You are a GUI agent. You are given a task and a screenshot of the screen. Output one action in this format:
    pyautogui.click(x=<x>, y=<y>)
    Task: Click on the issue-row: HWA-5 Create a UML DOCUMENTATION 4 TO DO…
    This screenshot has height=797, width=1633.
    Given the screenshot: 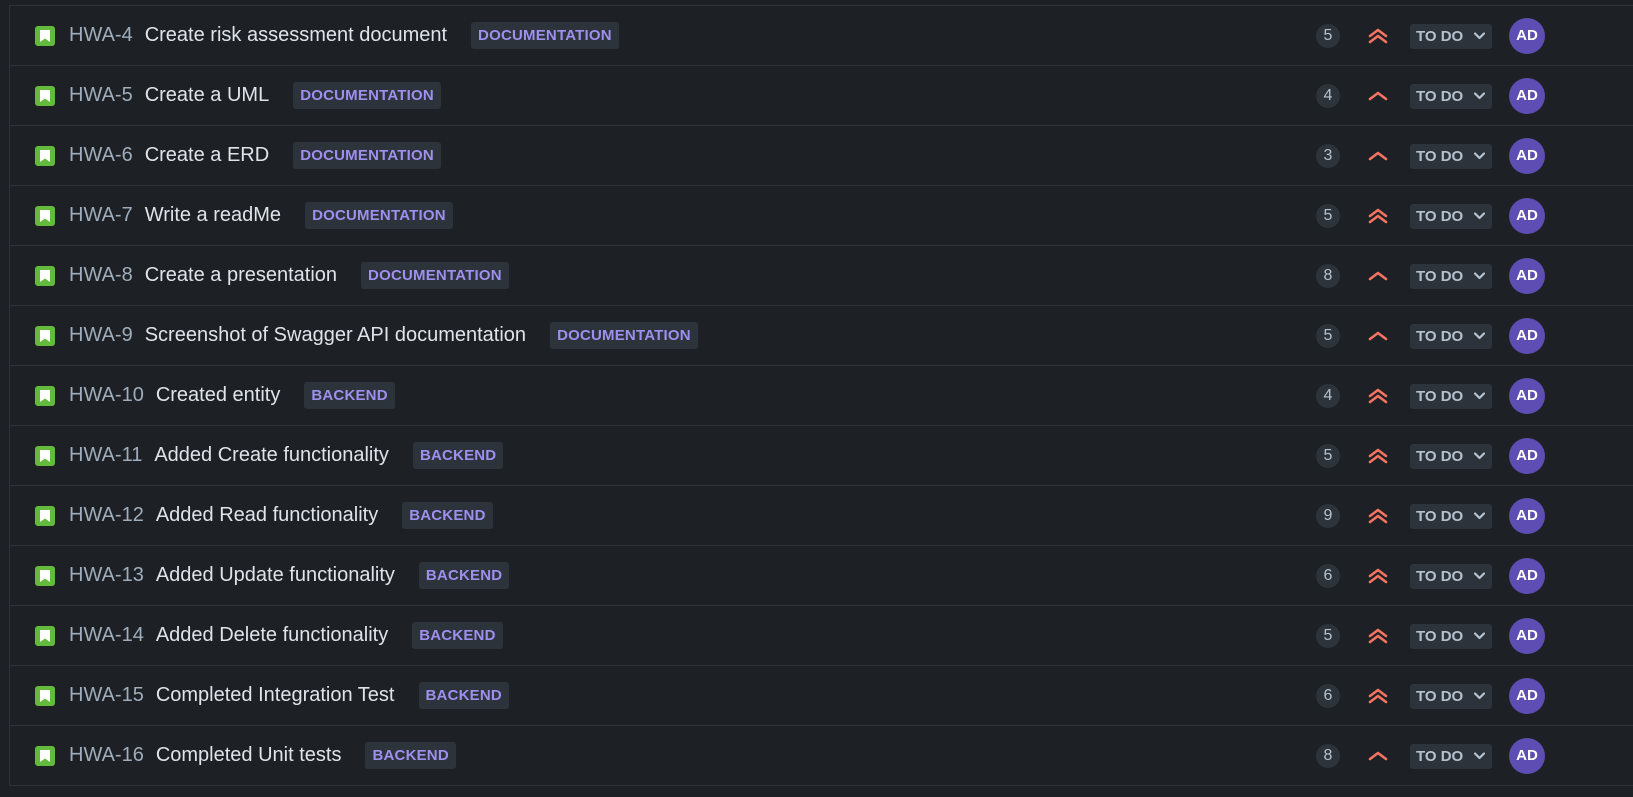 What is the action you would take?
    pyautogui.click(x=821, y=96)
    